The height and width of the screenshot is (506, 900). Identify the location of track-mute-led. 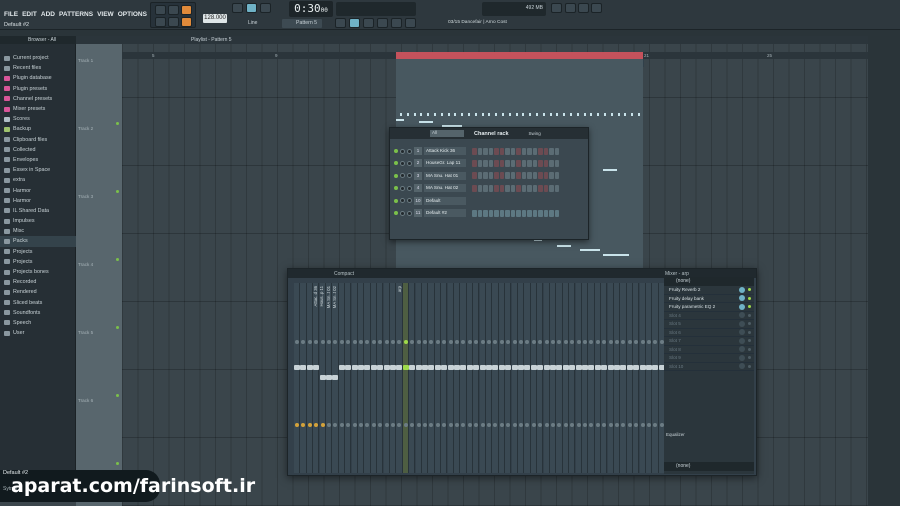
(117, 123).